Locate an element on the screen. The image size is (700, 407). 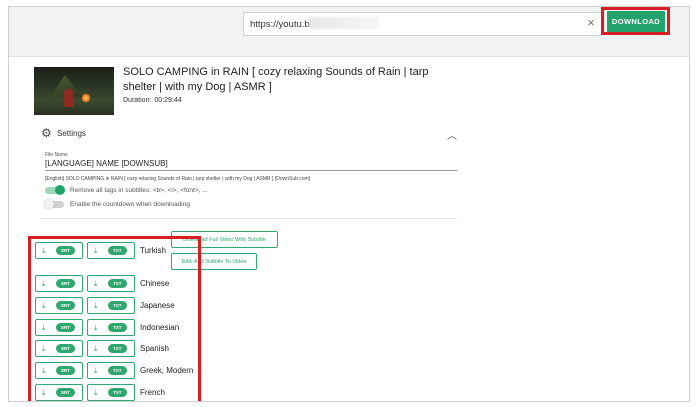
gear-icon: ⚙ is located at coordinates (46, 133).